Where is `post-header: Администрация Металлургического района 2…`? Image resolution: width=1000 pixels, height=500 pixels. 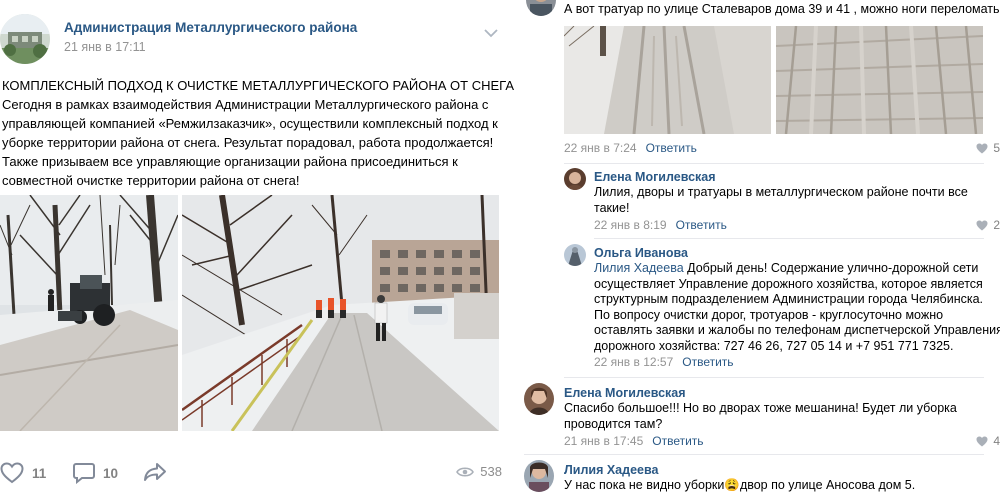 post-header: Администрация Металлургического района 2… is located at coordinates (255, 38).